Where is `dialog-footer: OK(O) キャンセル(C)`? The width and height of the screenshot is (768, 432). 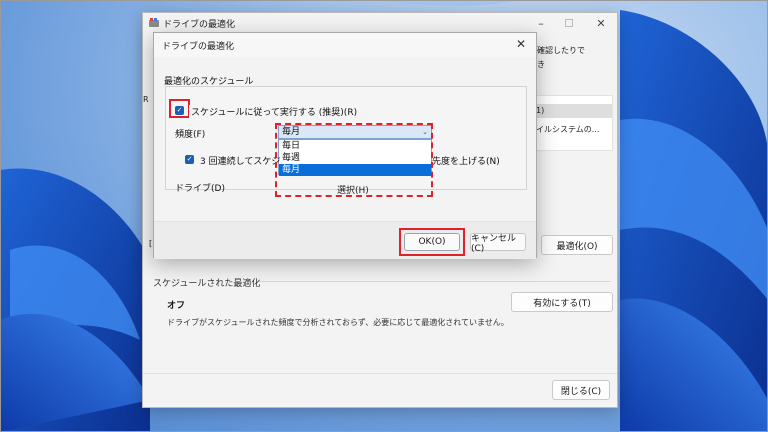 dialog-footer: OK(O) キャンセル(C) is located at coordinates (345, 240).